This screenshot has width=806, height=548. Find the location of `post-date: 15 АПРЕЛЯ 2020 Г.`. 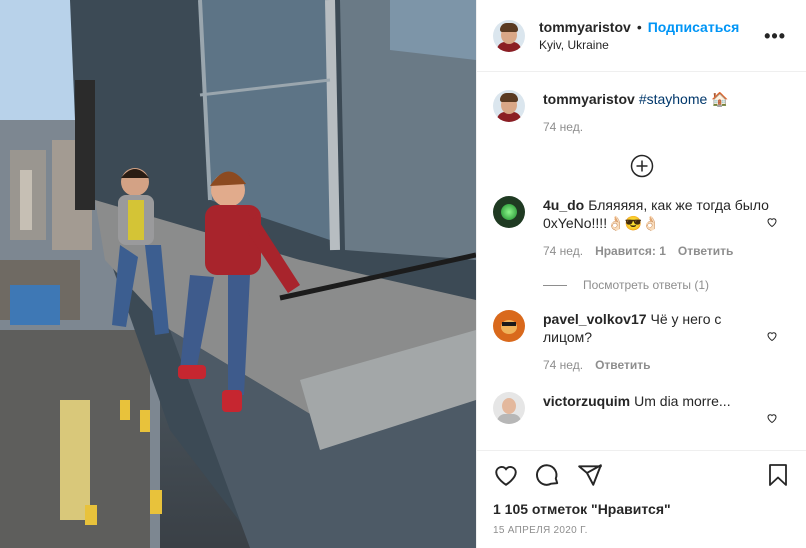

post-date: 15 АПРЕЛЯ 2020 Г. is located at coordinates (641, 530).